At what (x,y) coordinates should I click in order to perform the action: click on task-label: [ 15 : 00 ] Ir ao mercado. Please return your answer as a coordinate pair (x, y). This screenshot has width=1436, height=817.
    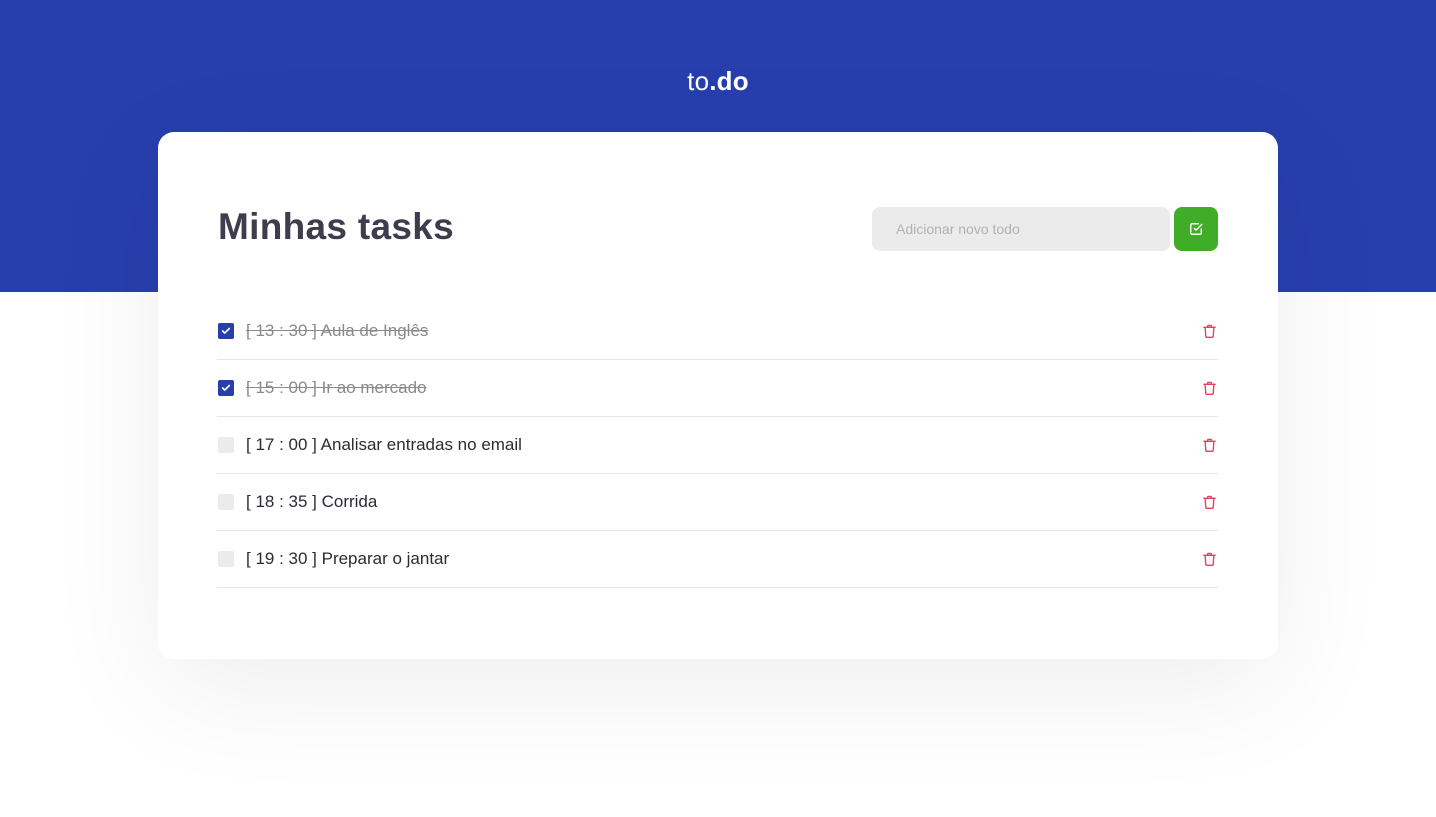
    Looking at the image, I should click on (336, 387).